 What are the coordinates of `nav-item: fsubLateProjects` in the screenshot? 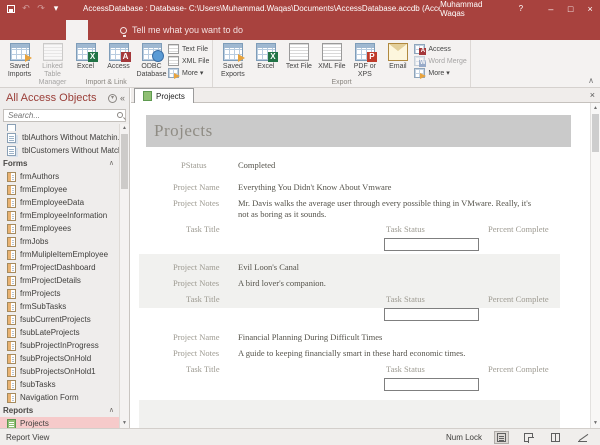 It's located at (59, 332).